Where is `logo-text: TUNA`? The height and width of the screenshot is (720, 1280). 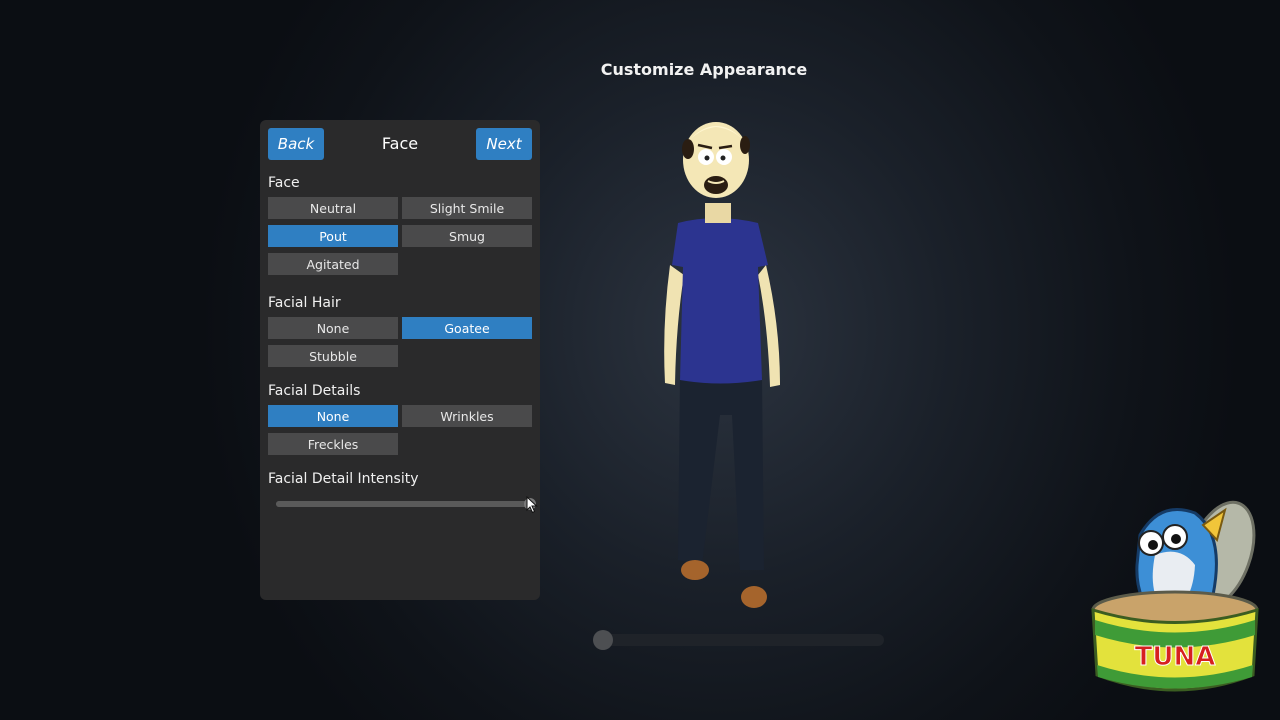 logo-text: TUNA is located at coordinates (1175, 657).